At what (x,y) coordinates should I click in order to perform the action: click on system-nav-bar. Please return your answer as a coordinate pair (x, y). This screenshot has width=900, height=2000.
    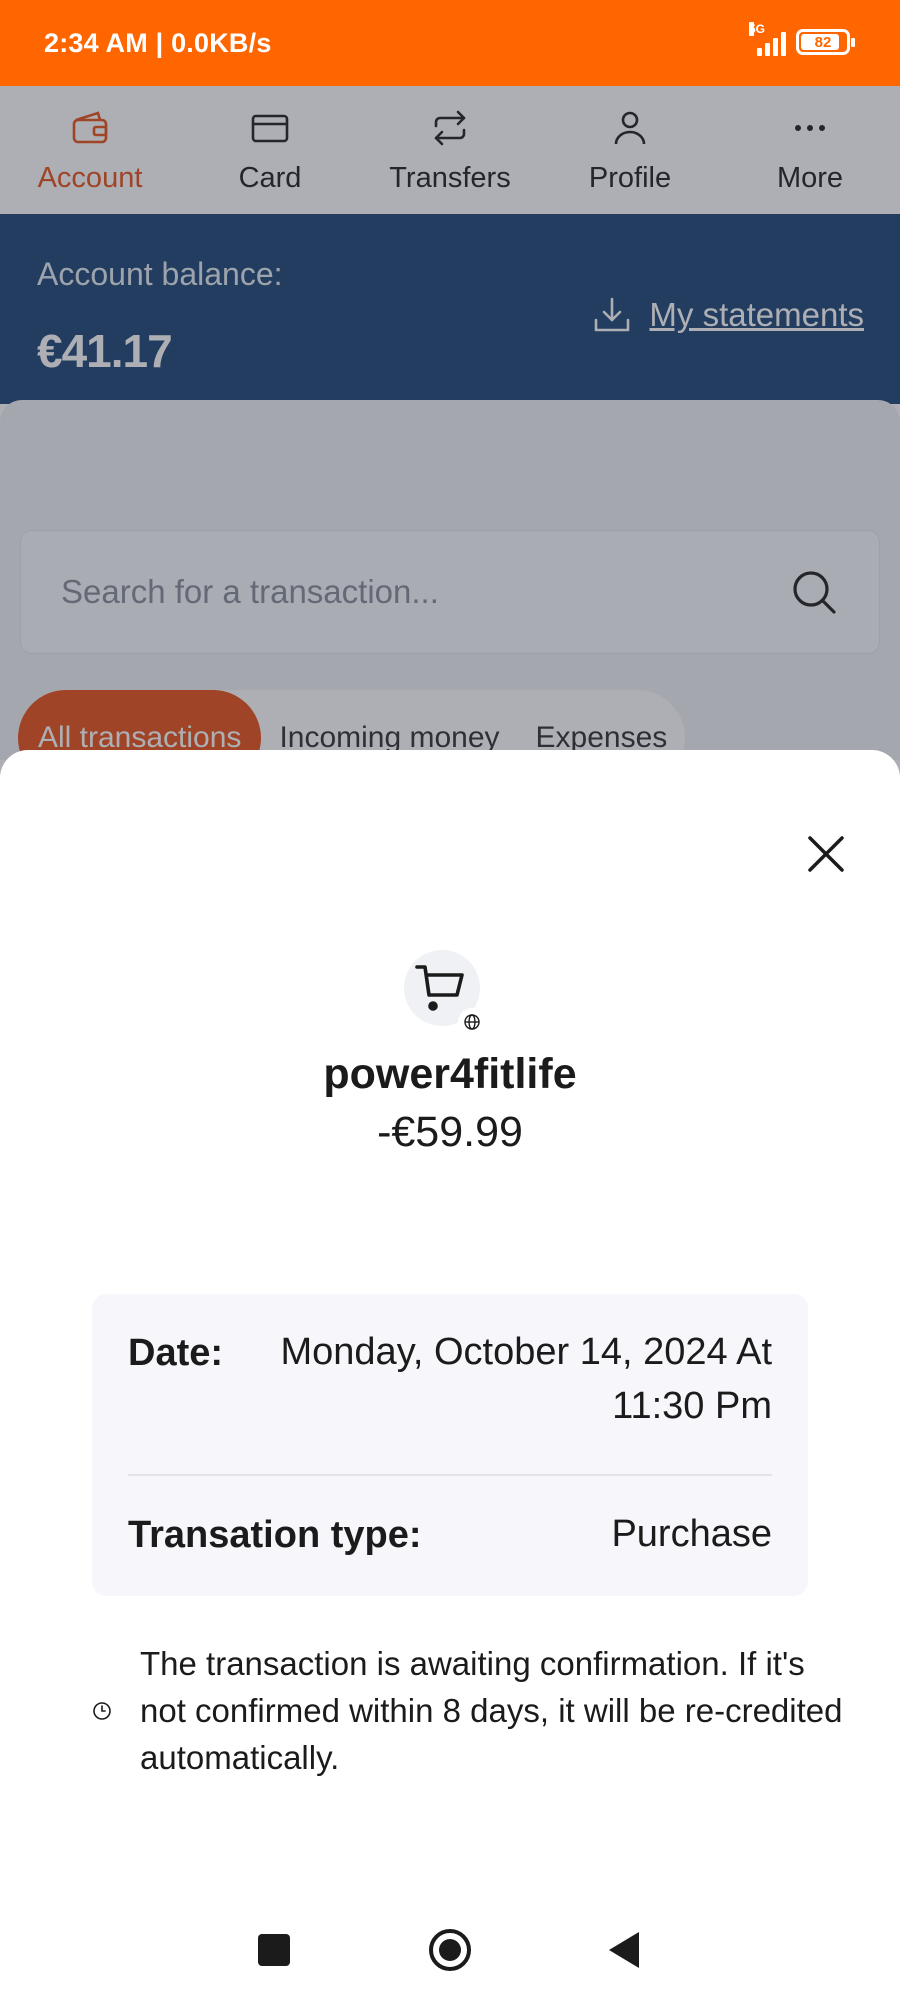
    Looking at the image, I should click on (450, 1950).